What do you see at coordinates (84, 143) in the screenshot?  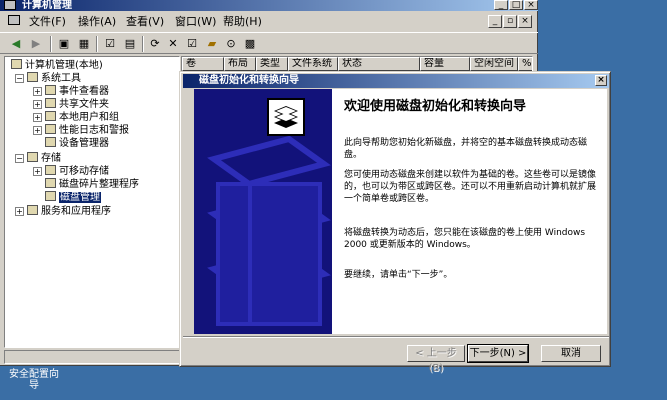 I see `tree-label: 设备管理器` at bounding box center [84, 143].